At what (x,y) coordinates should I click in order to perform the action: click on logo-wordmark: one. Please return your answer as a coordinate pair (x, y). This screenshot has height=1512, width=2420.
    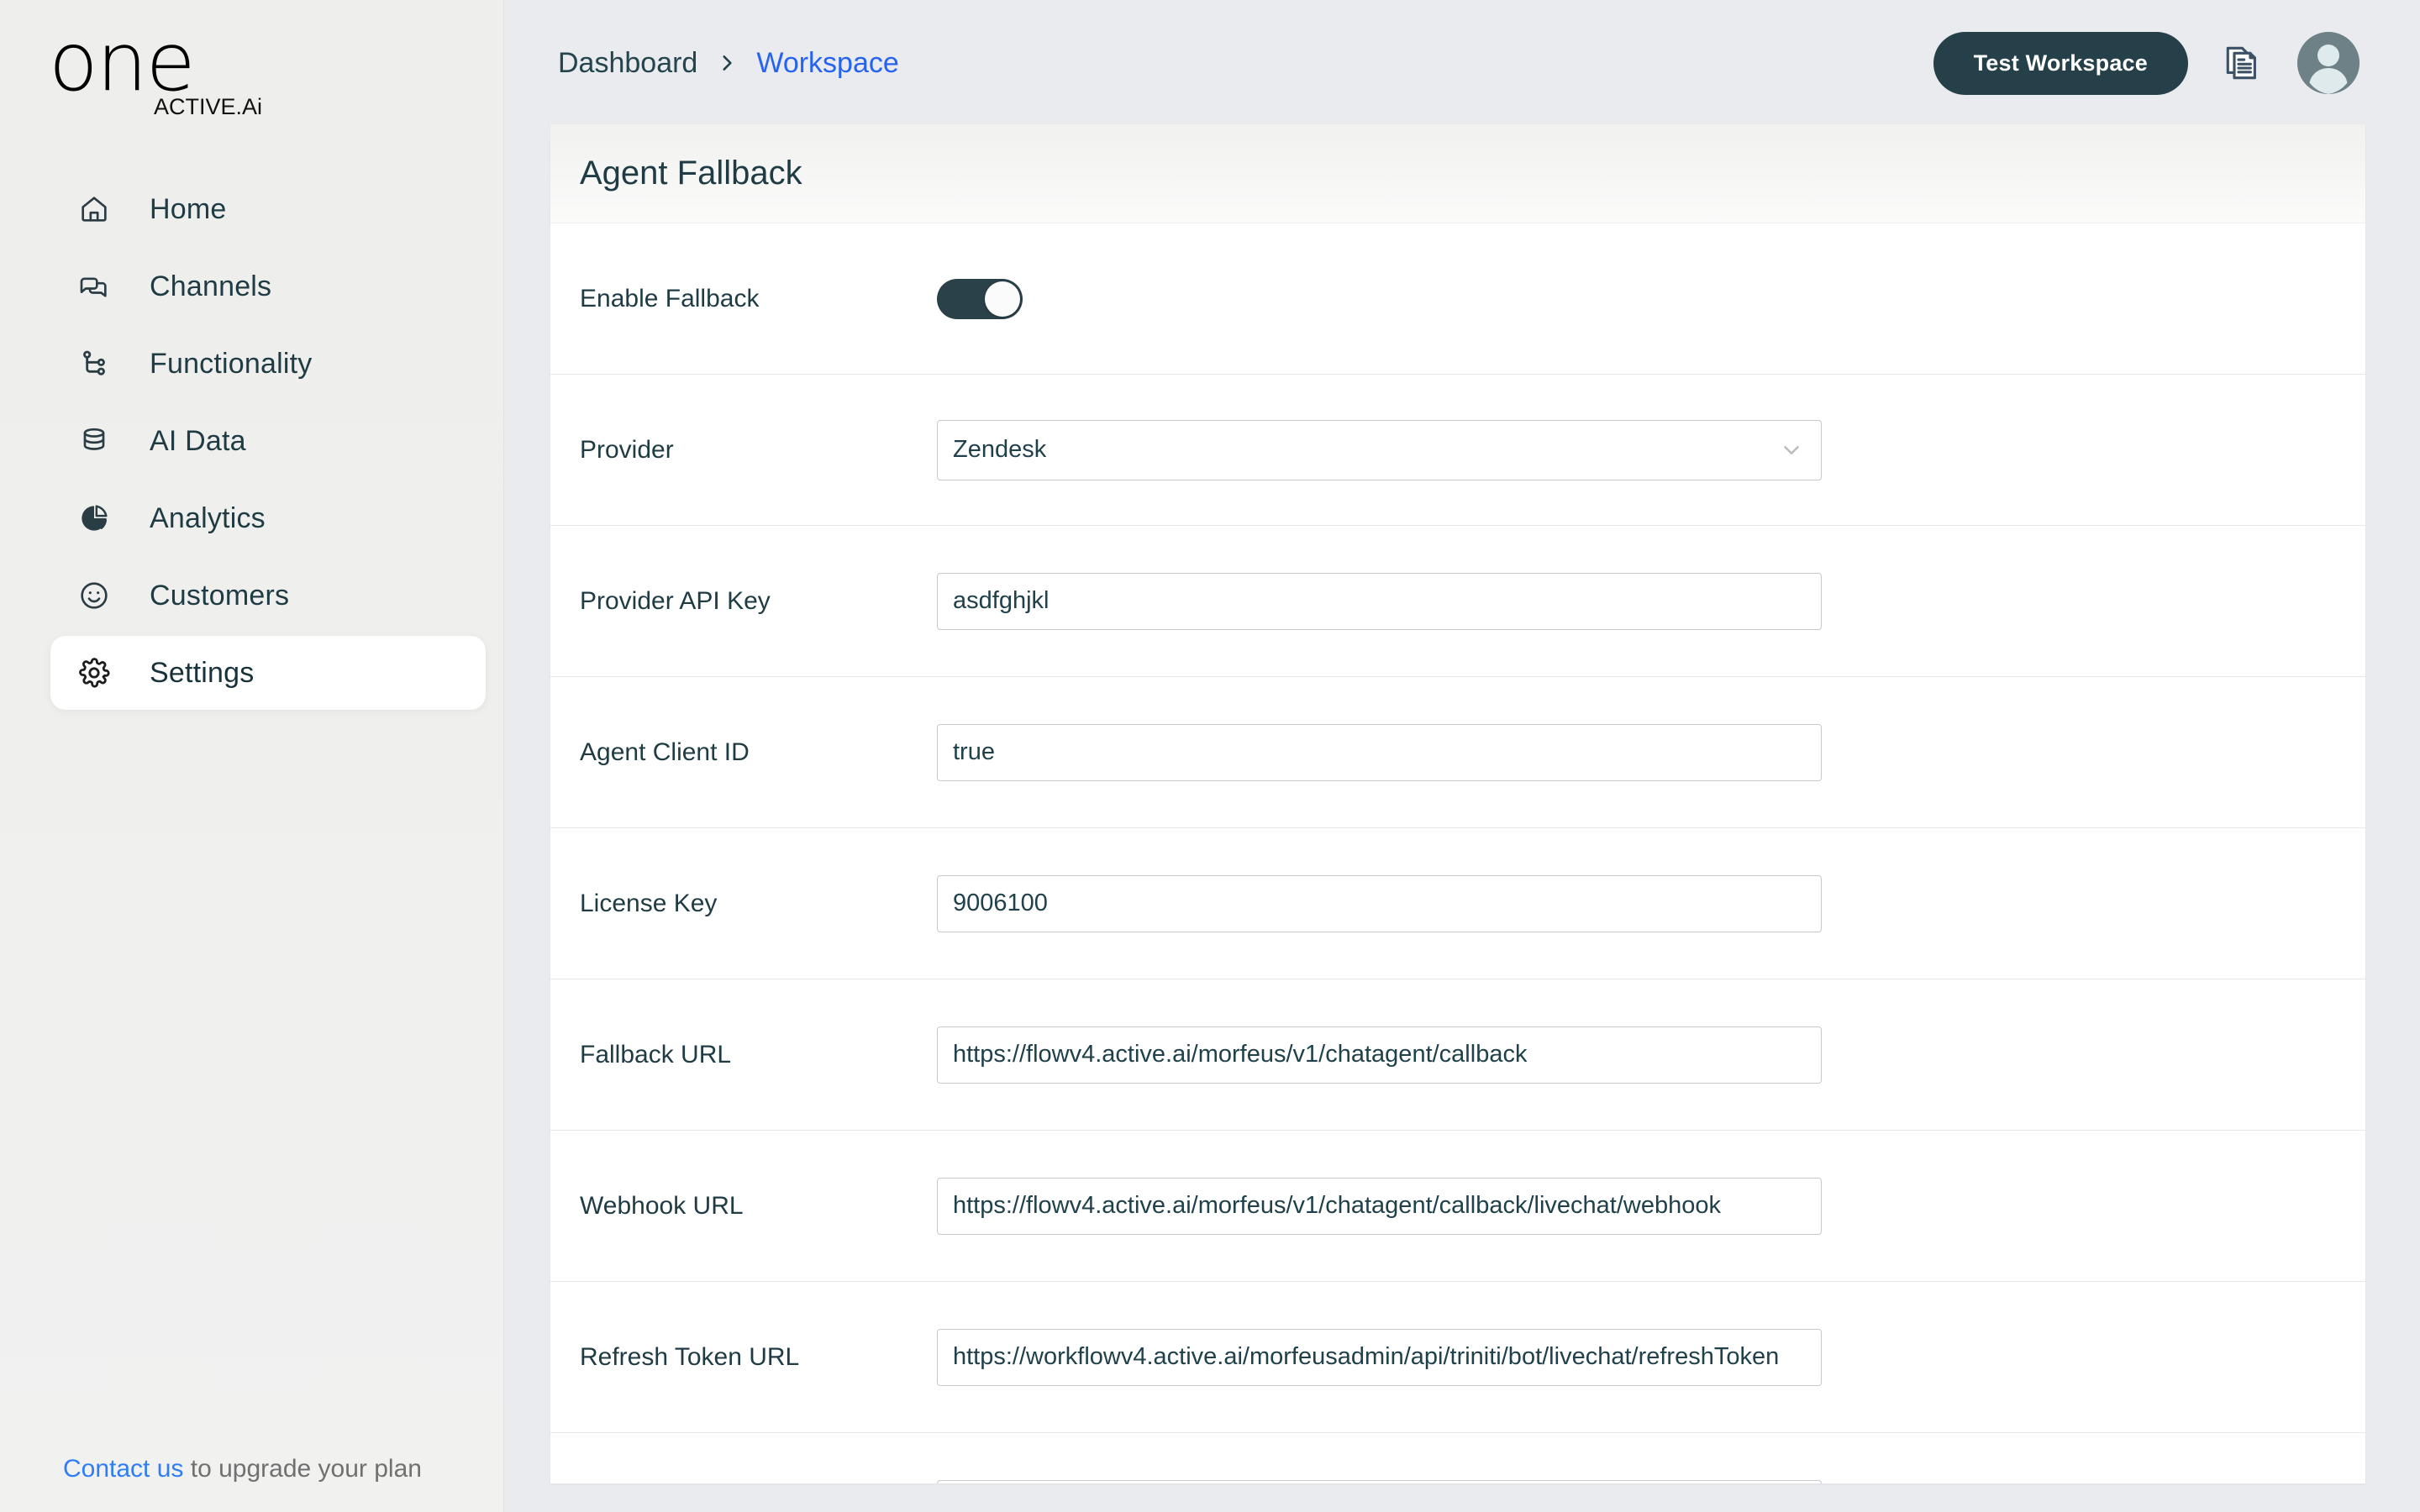
    Looking at the image, I should click on (123, 62).